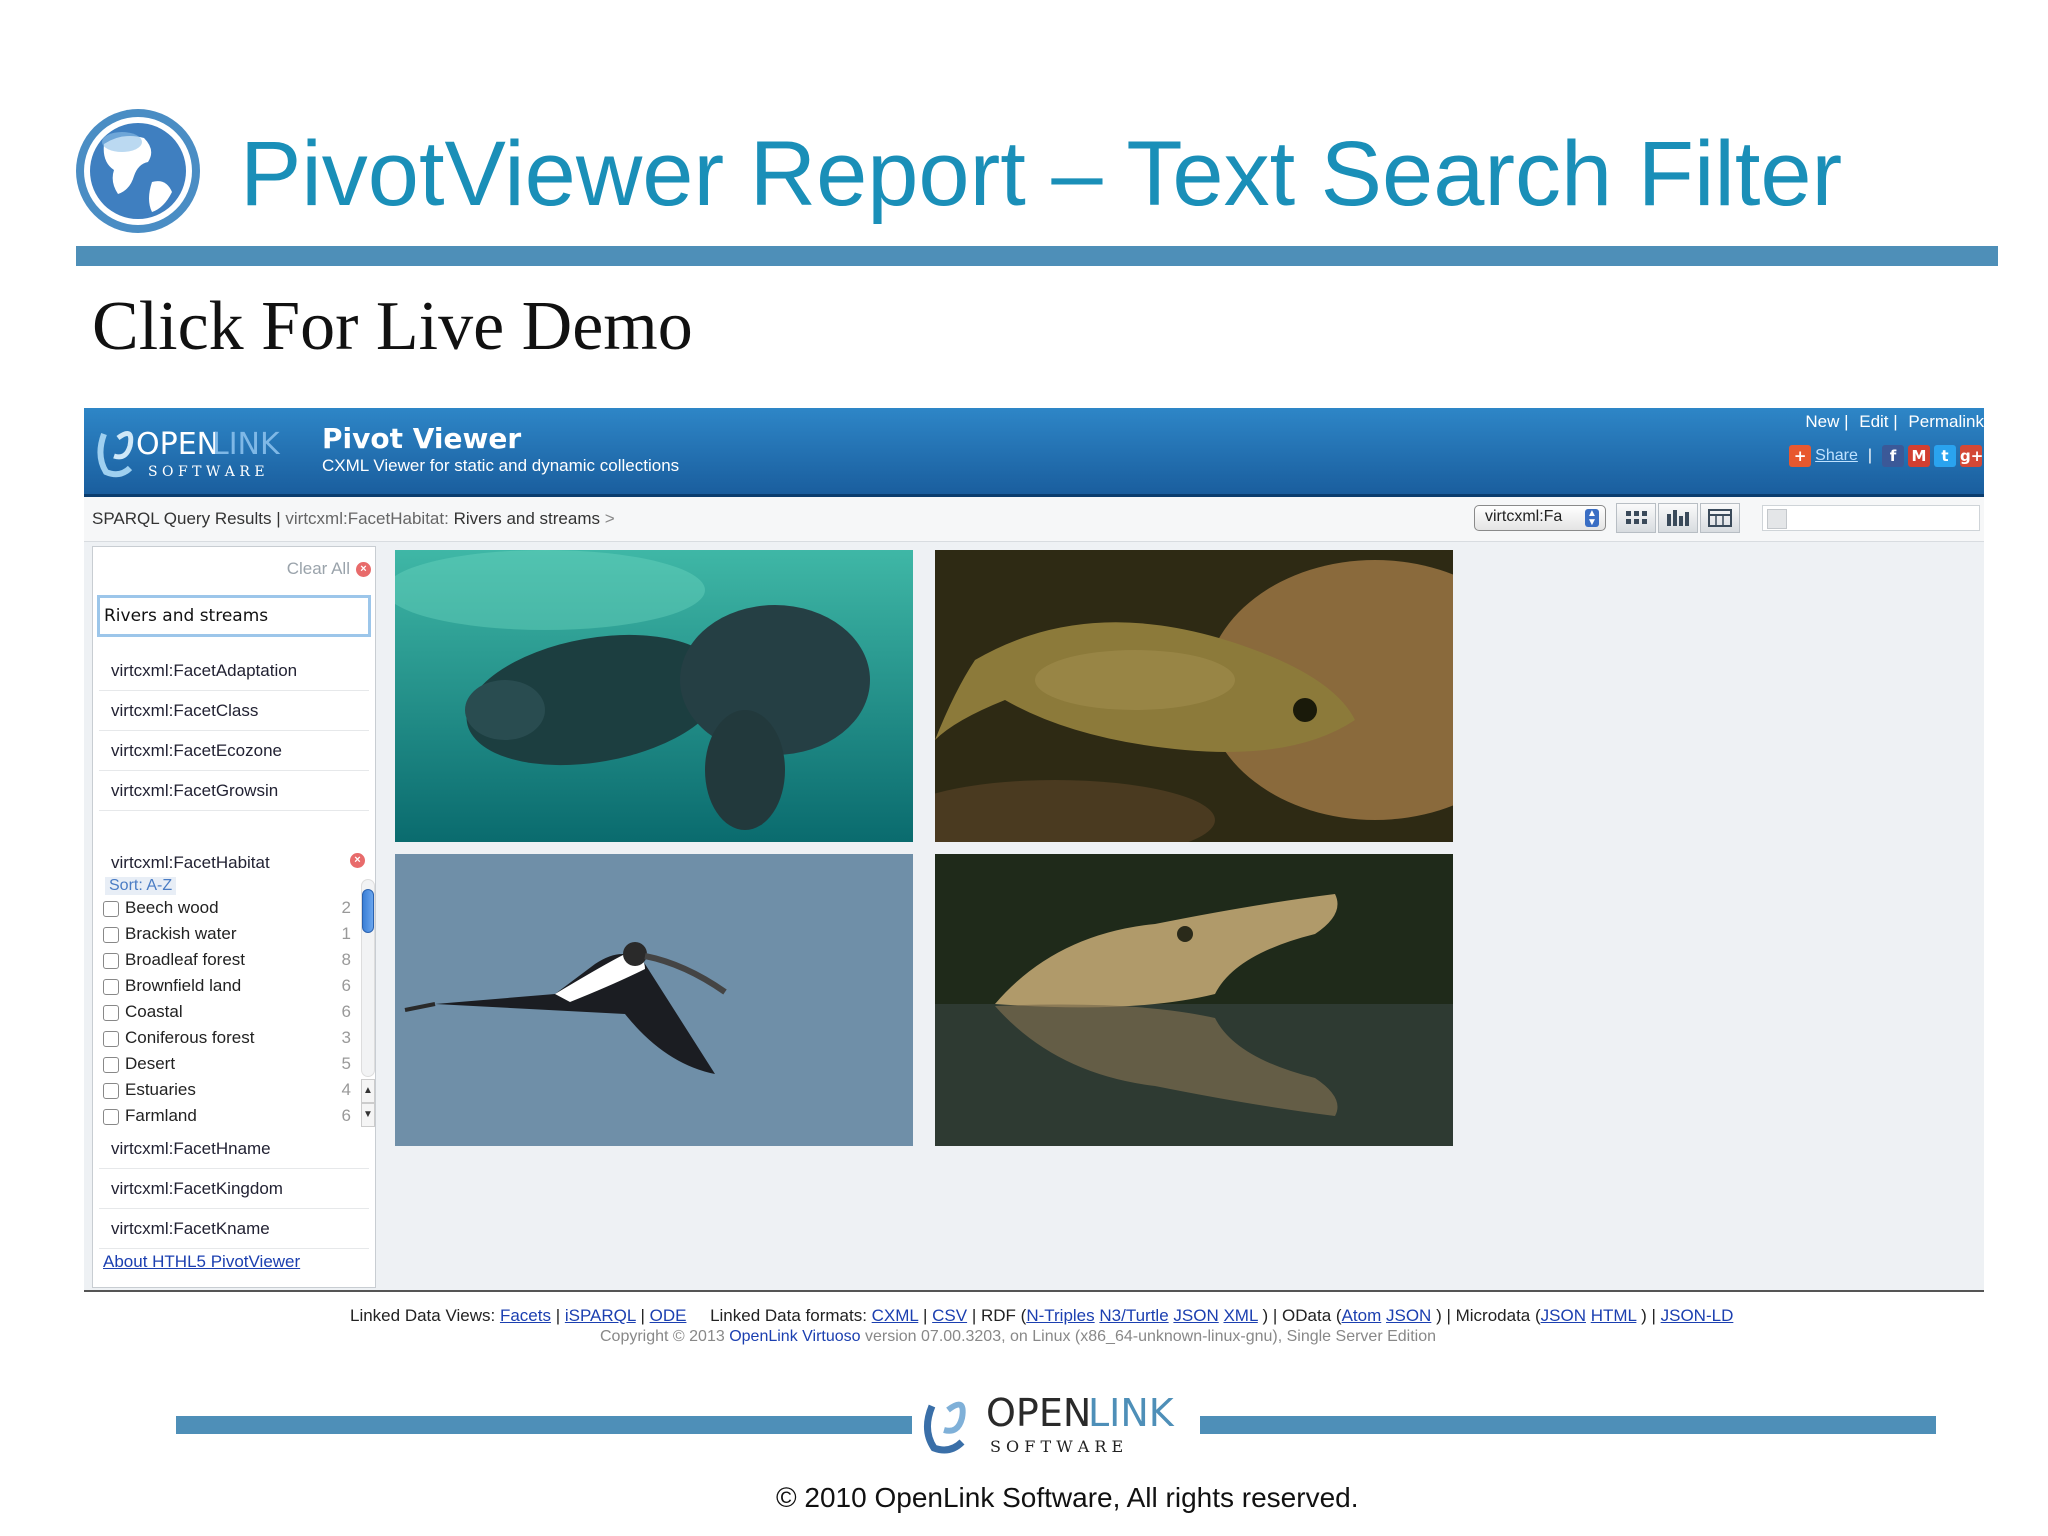 This screenshot has height=1536, width=2048. I want to click on table-view-icon, so click(1720, 518).